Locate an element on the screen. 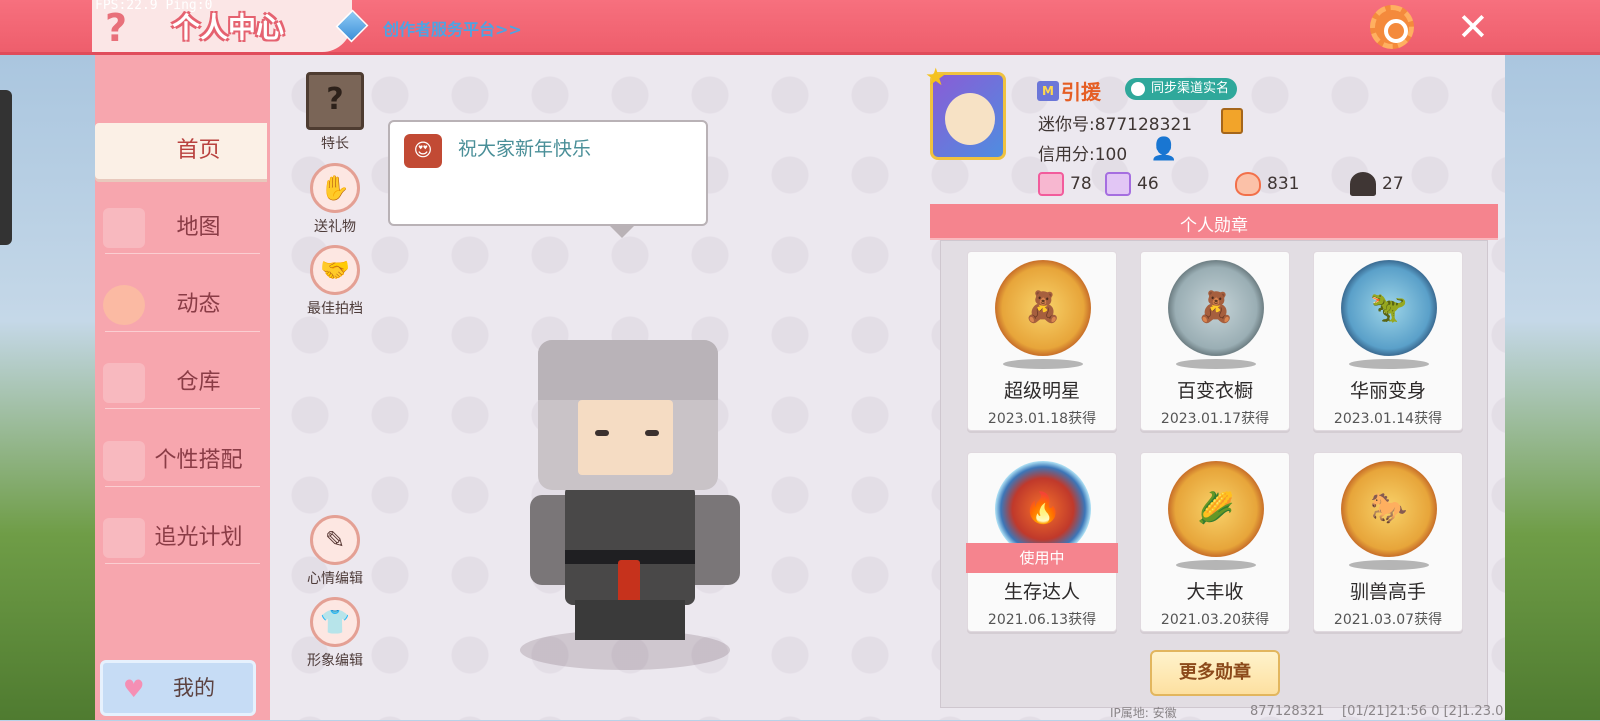  sidebar-item-label: 追光计划 is located at coordinates (198, 537).